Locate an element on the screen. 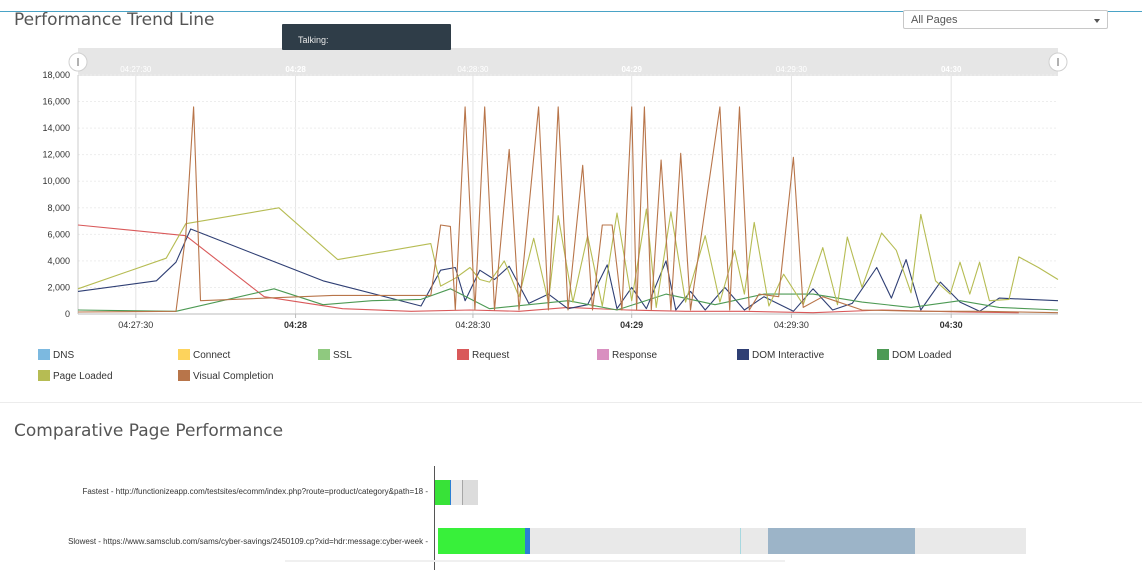  navigator-tick-label: 04:30 is located at coordinates (951, 69).